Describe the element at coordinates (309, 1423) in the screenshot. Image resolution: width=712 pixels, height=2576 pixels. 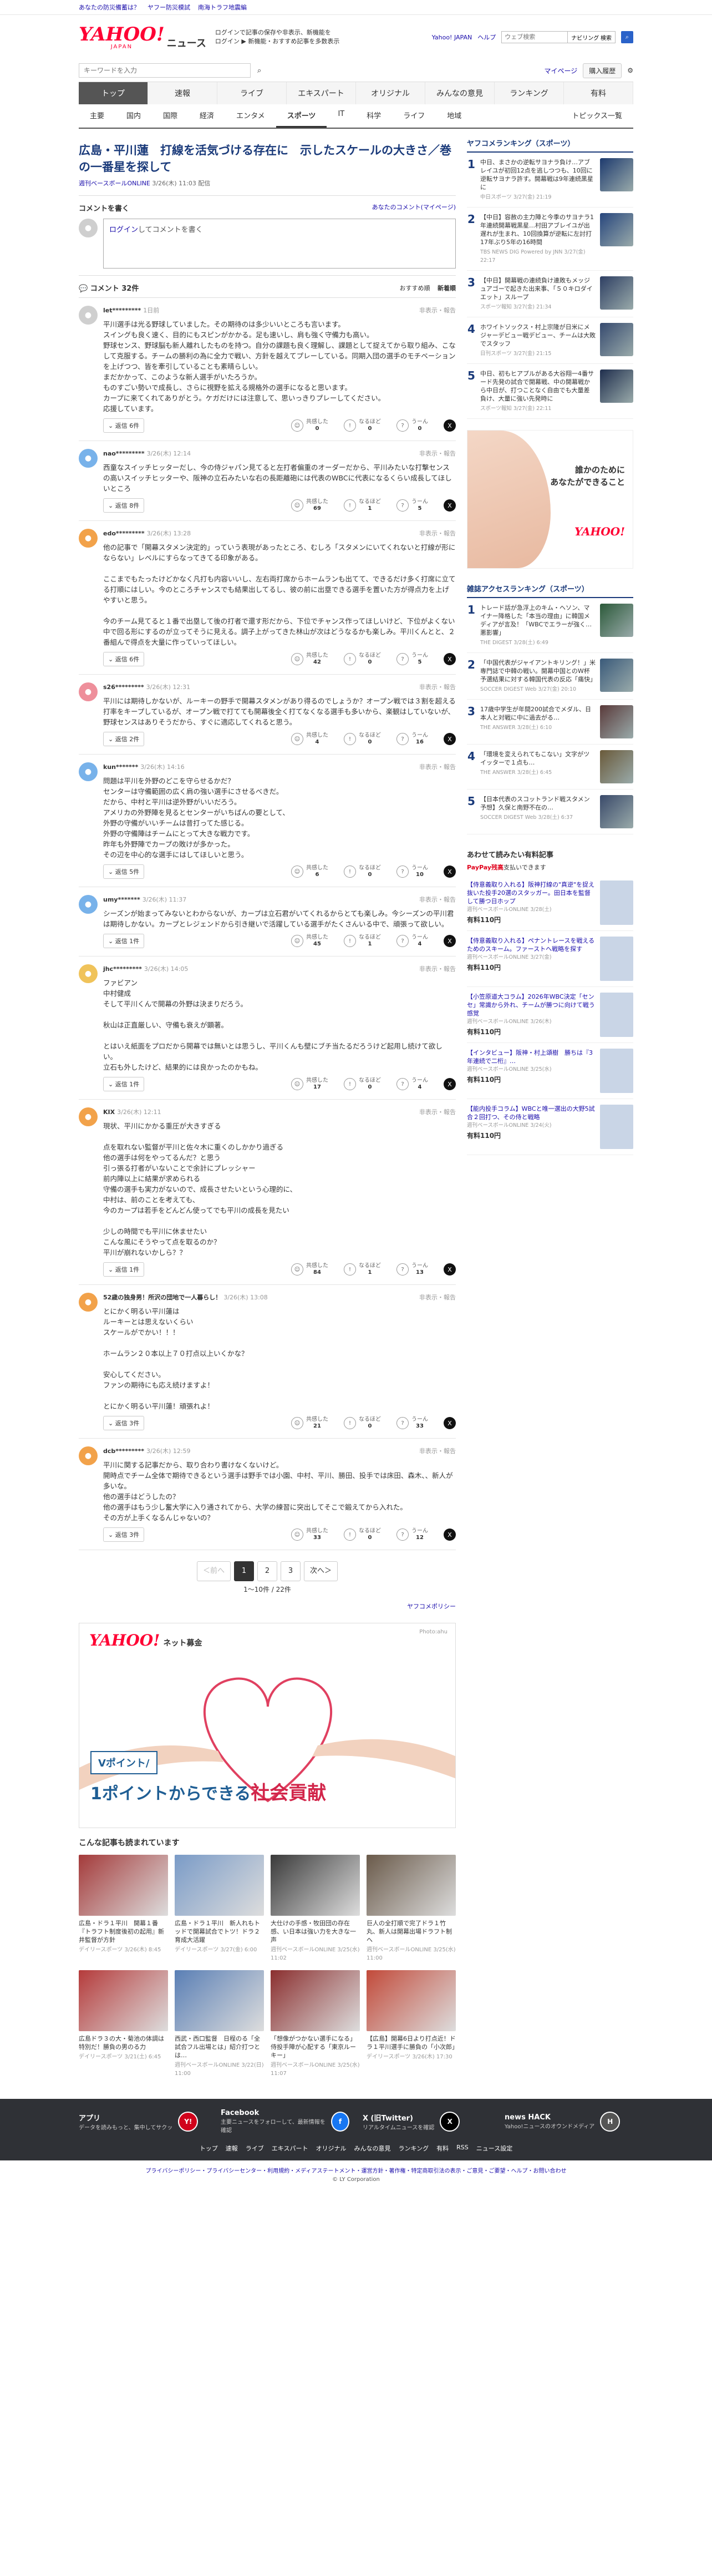
I see `reaction-agree-button: ☺ 共感した 21` at that location.